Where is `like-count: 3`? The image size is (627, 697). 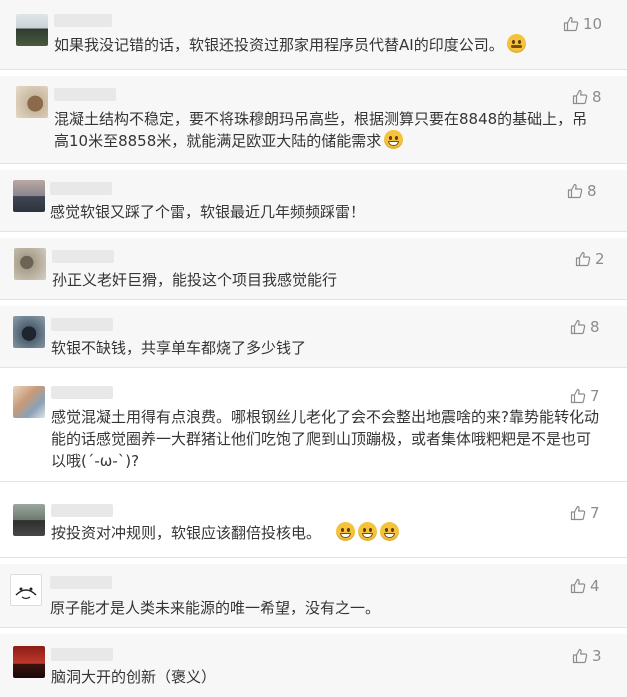
like-count: 3 is located at coordinates (597, 656).